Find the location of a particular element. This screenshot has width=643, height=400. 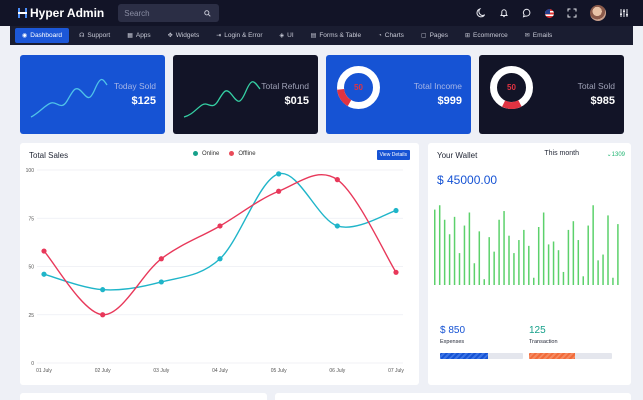

nav-item-pages: ▢ Pages is located at coordinates (434, 35).